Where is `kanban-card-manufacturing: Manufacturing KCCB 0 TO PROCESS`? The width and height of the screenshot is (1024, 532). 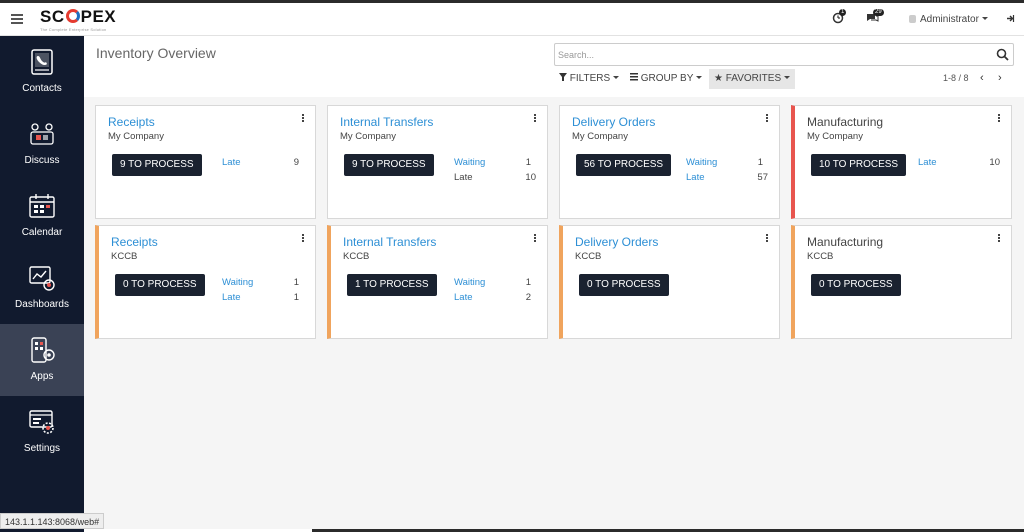
kanban-card-manufacturing: Manufacturing KCCB 0 TO PROCESS is located at coordinates (901, 282).